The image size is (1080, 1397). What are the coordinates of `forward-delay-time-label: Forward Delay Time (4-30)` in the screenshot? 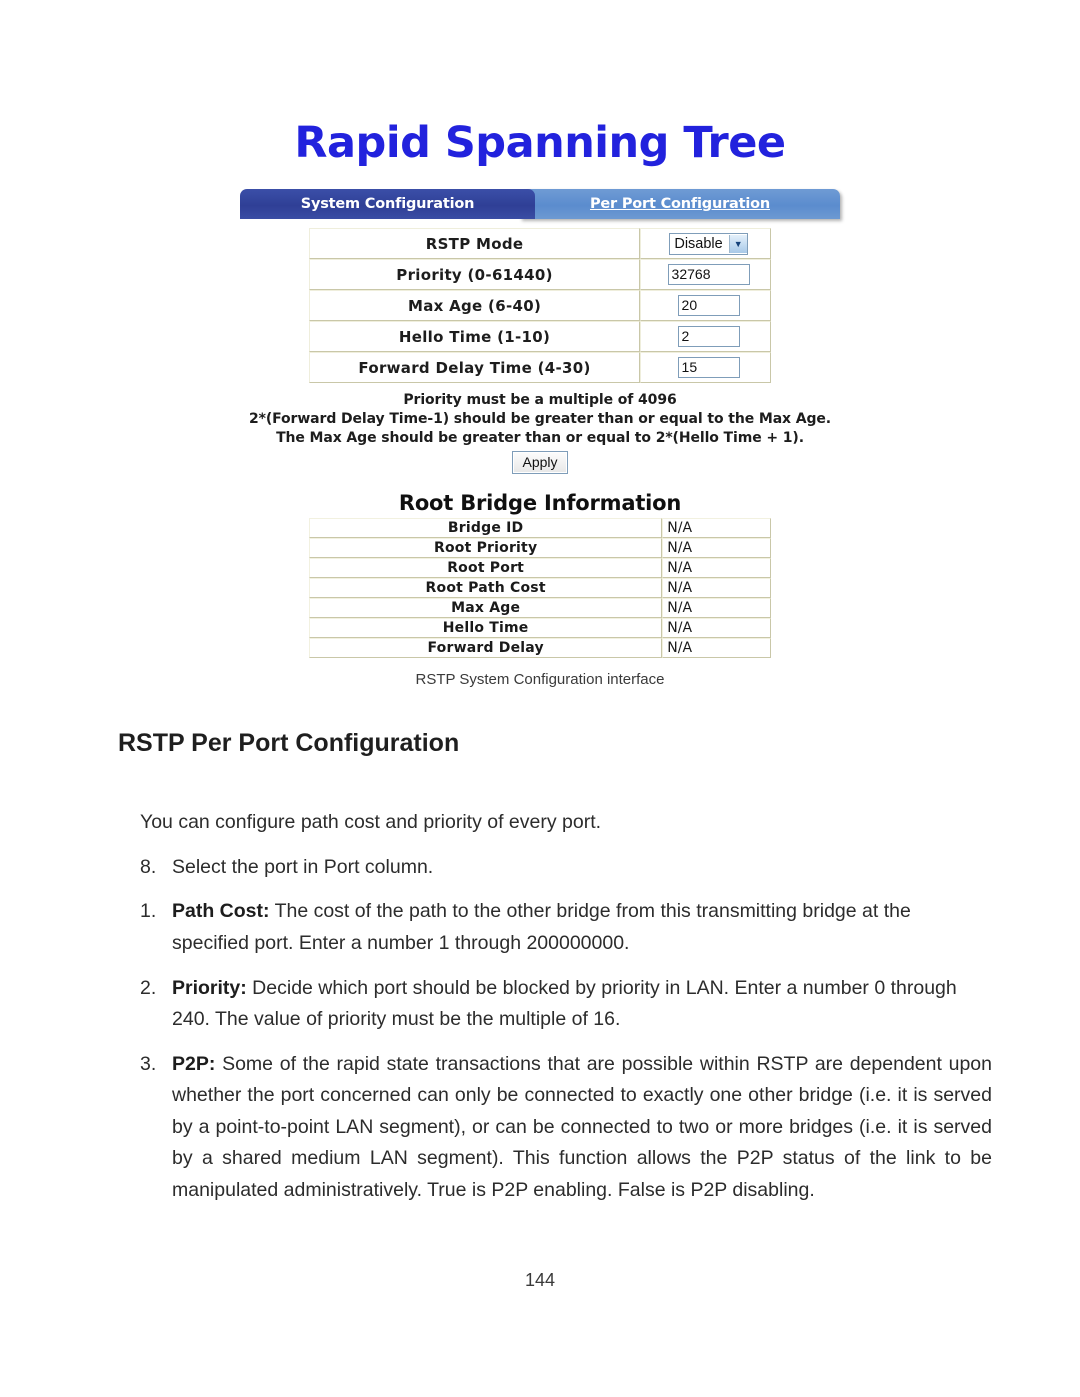 It's located at (475, 367).